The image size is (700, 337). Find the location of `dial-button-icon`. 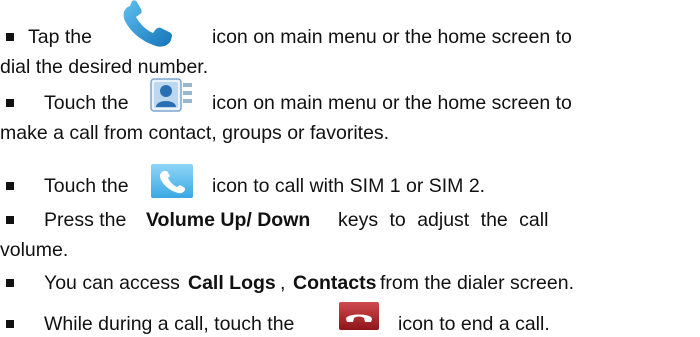

dial-button-icon is located at coordinates (172, 181).